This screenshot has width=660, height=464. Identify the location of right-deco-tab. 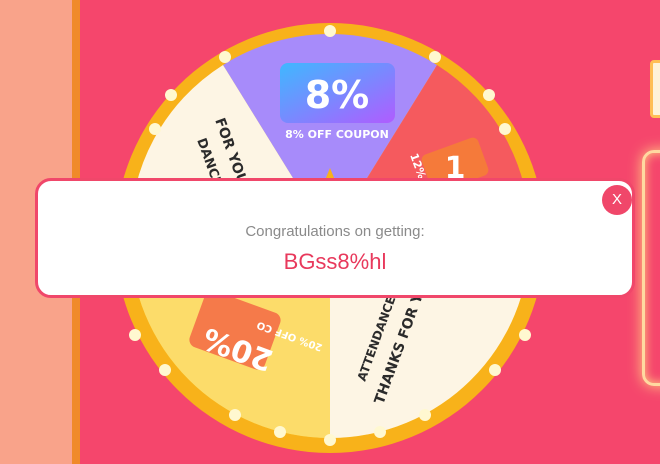
(655, 89).